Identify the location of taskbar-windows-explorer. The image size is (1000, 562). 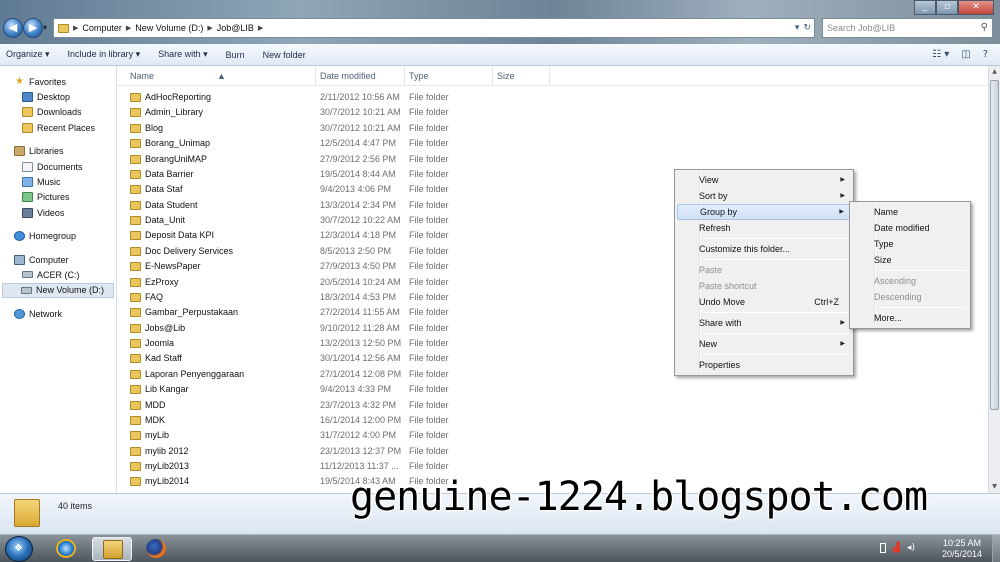
(112, 549).